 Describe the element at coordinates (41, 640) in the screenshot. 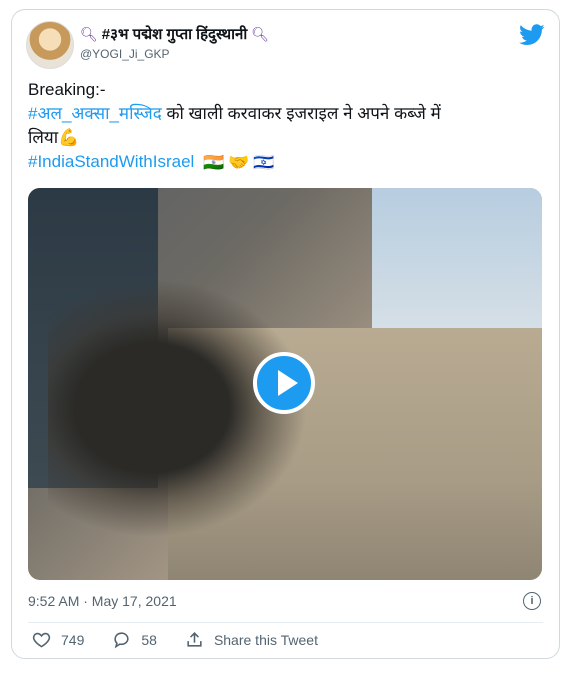

I see `heart-icon` at that location.